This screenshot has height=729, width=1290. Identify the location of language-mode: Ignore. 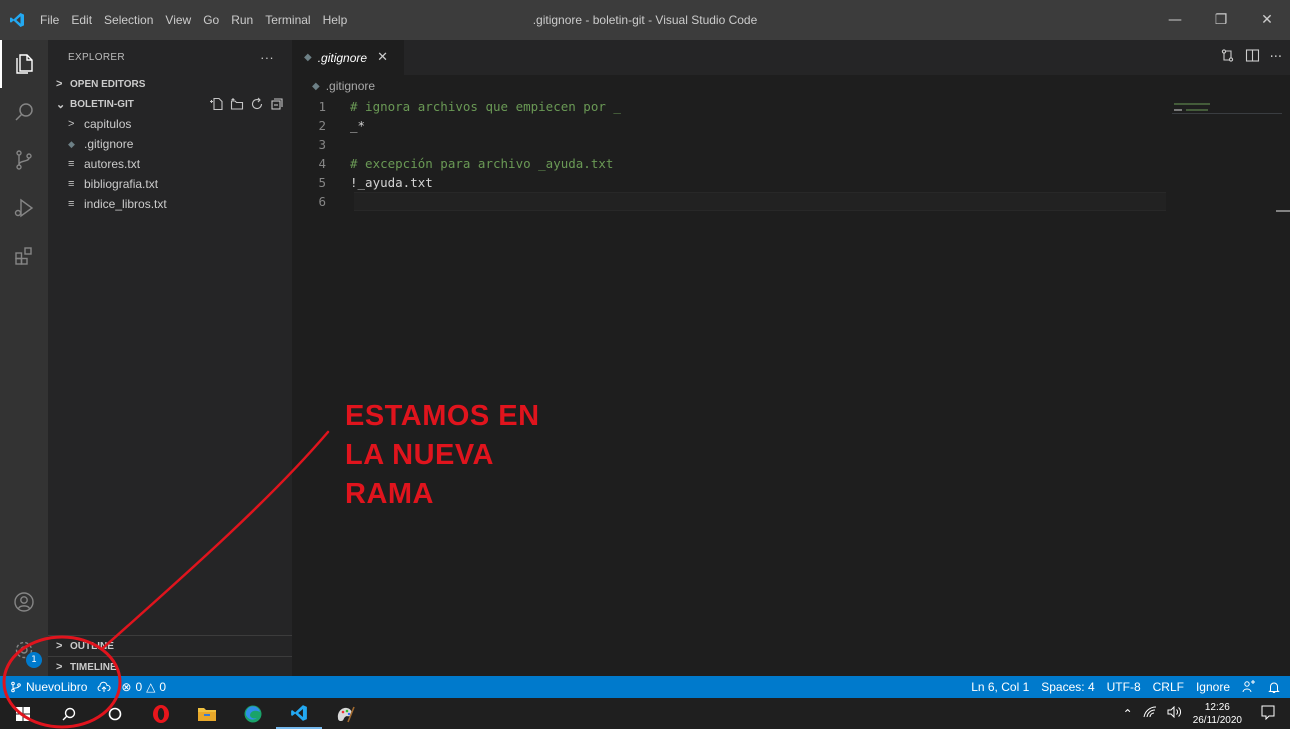
(1213, 687).